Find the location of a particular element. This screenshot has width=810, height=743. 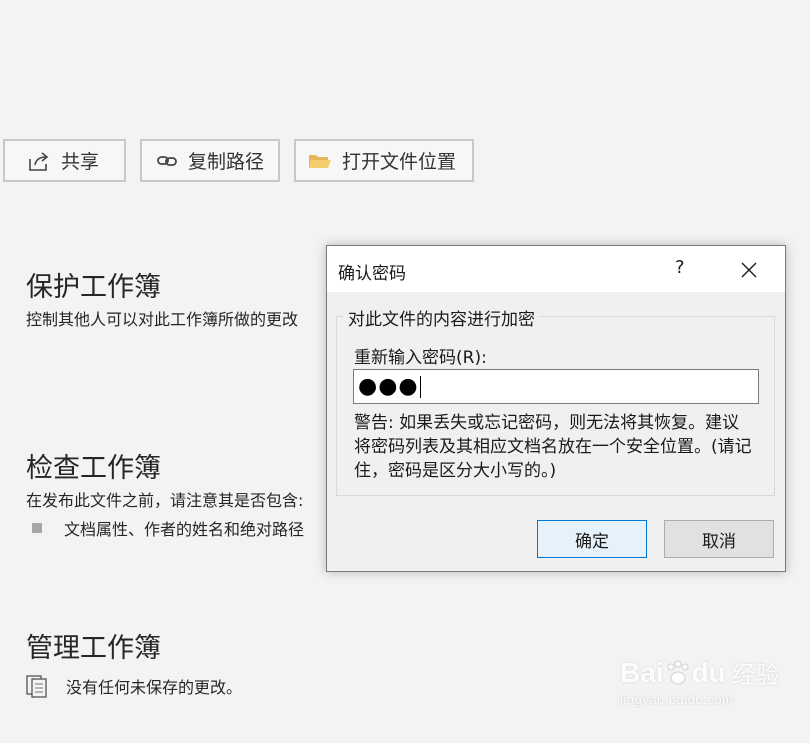

share-icon is located at coordinates (39, 161).